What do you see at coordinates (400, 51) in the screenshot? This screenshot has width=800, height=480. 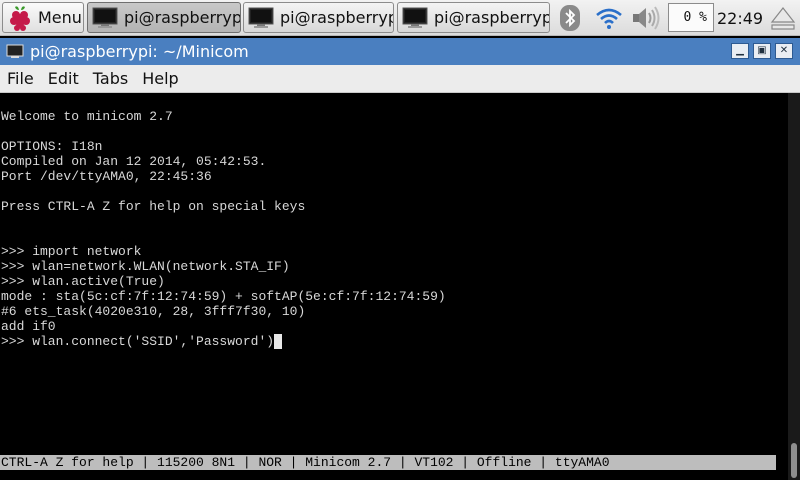 I see `window-titlebar: pi@raspberrypi: ~/Minicom` at bounding box center [400, 51].